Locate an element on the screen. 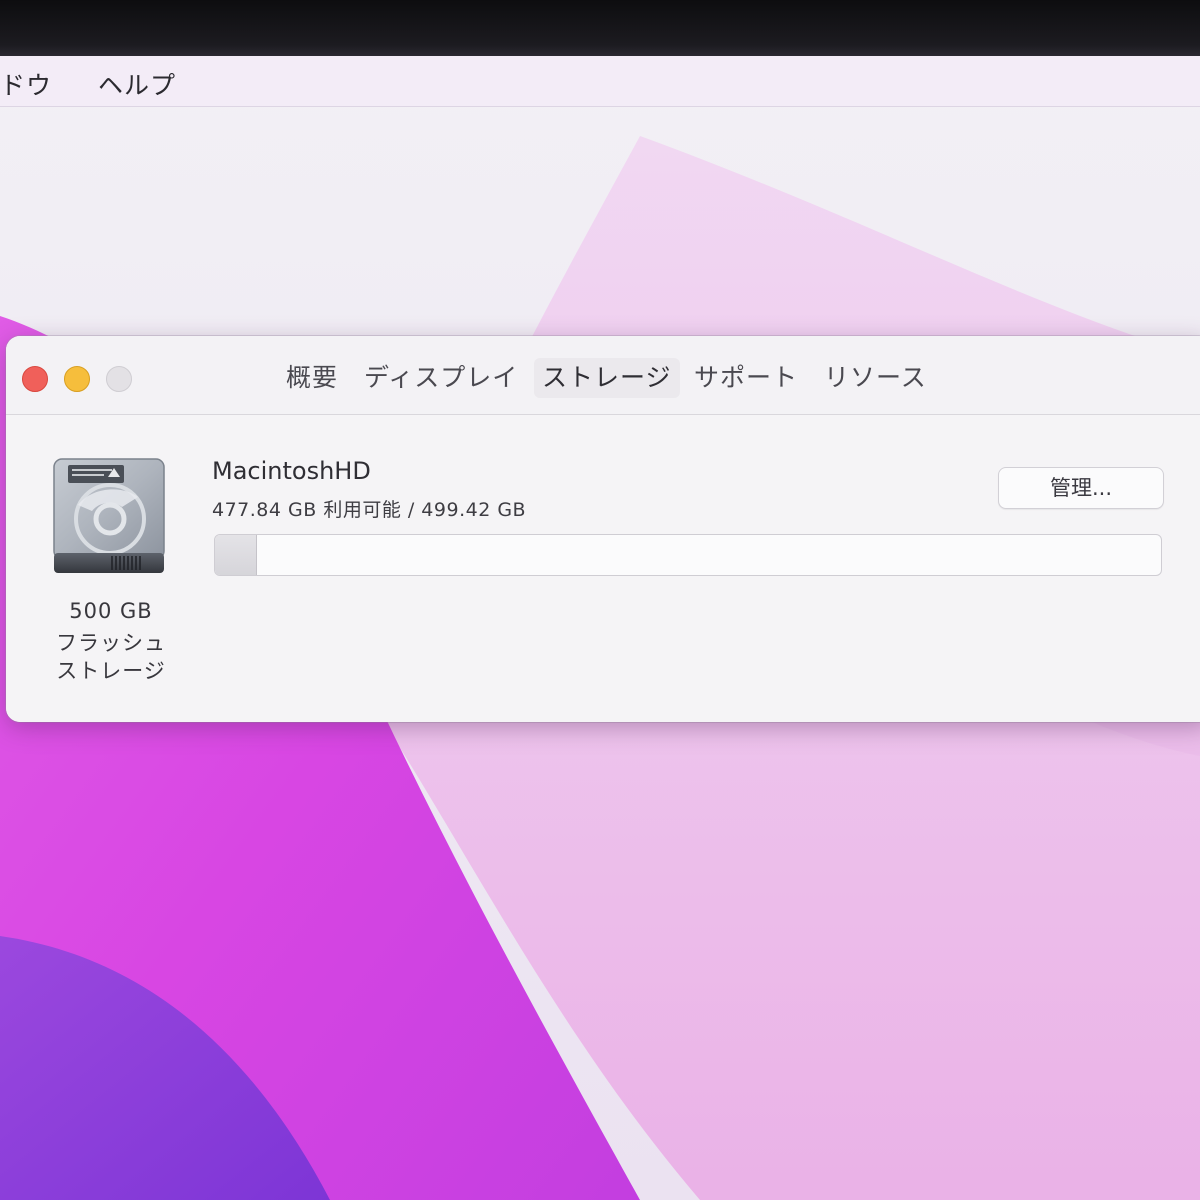 This screenshot has height=1200, width=1200. drive-type-label: フラッシュ is located at coordinates (111, 643).